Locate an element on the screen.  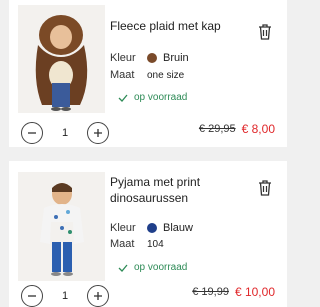
color-row: Kleur Blauw is located at coordinates (151, 228).